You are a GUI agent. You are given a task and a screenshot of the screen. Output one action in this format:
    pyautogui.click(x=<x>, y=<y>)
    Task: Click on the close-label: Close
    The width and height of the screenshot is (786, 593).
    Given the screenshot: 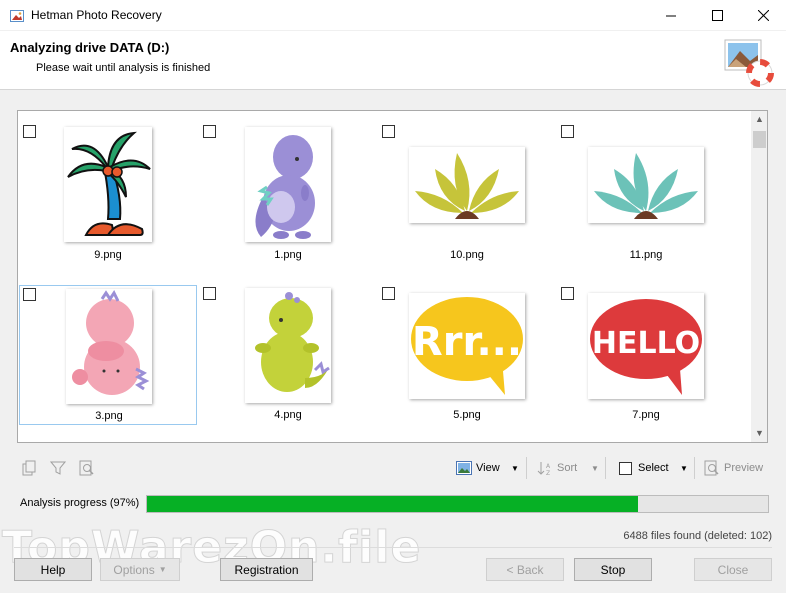 What is the action you would take?
    pyautogui.click(x=733, y=569)
    